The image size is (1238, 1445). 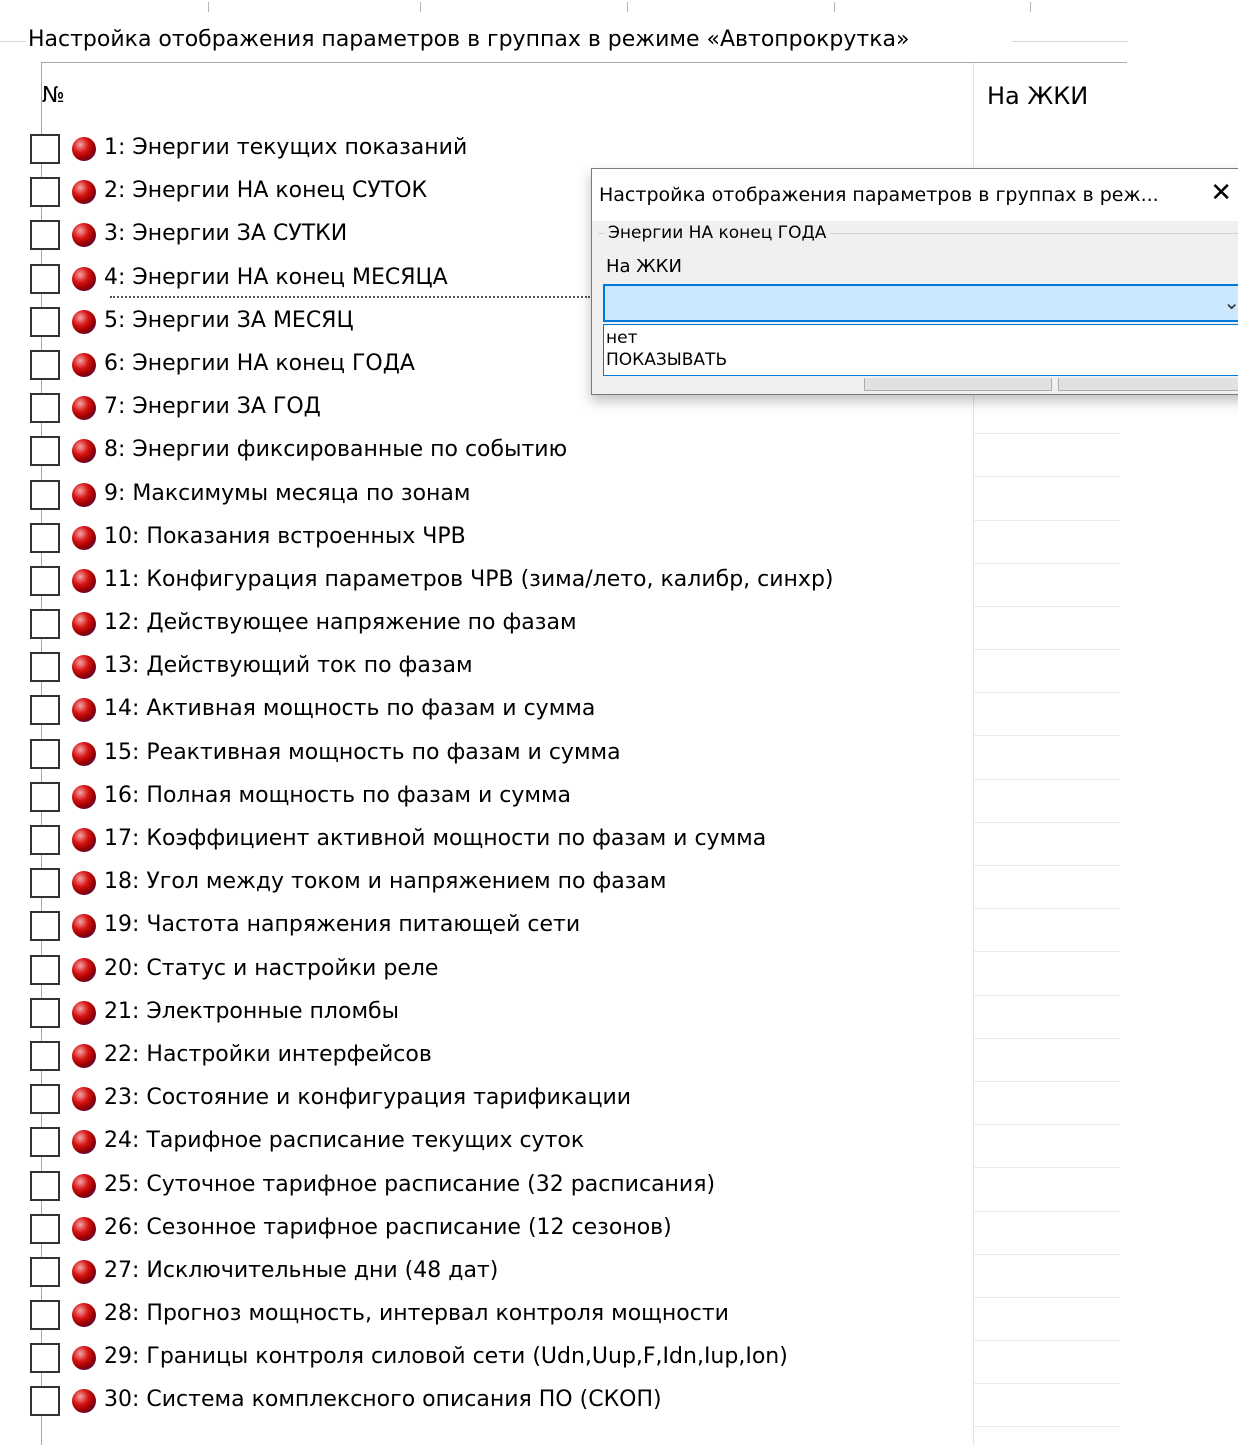 I want to click on close-icon: ✕, so click(x=1221, y=193).